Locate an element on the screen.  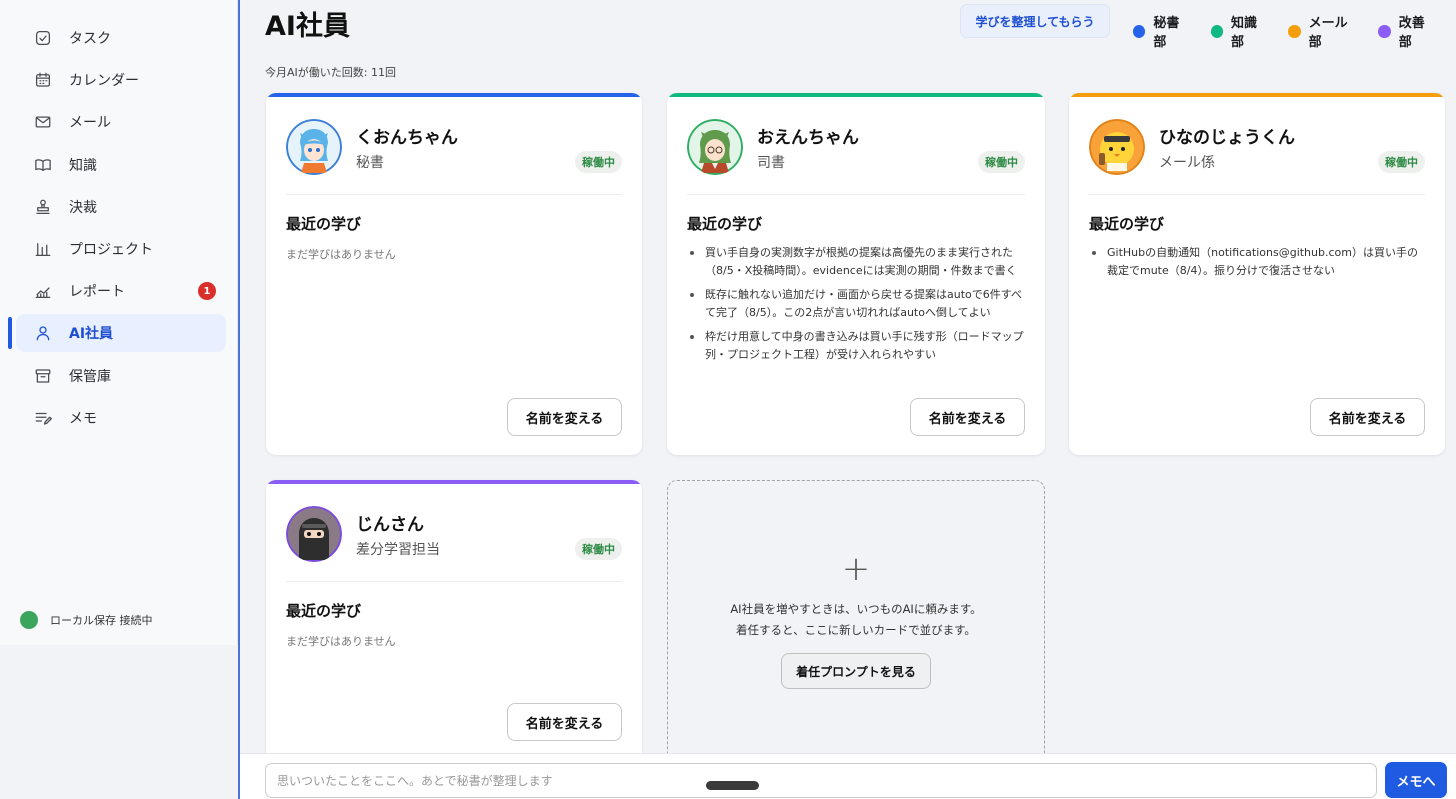
sidebar-item-archive: 保管庫 is located at coordinates (121, 376).